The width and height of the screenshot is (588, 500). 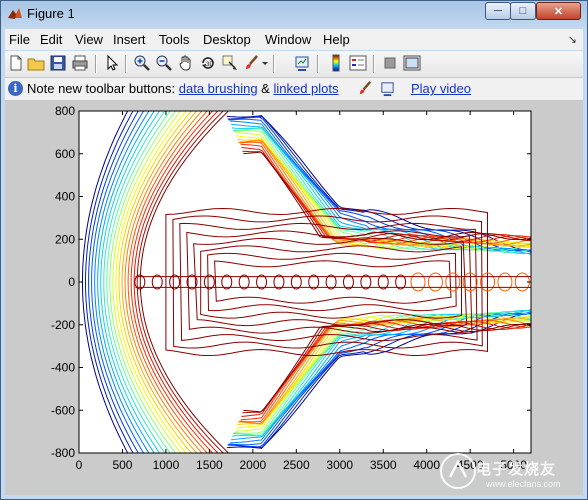 What do you see at coordinates (252, 465) in the screenshot?
I see `x-tick-label: 2000` at bounding box center [252, 465].